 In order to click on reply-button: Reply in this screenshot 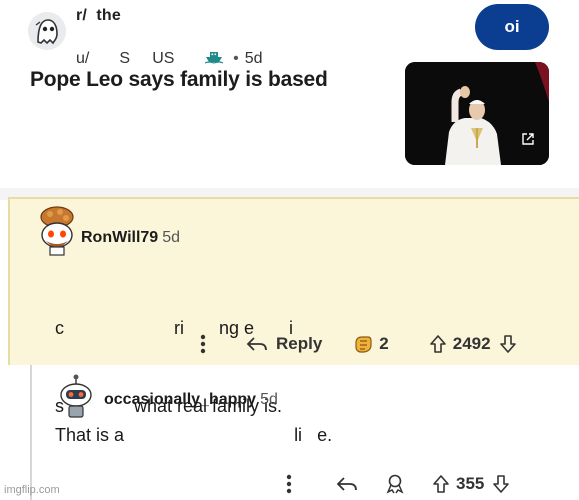, I will do `click(284, 344)`.